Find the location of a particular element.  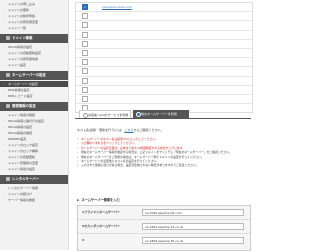

nameserver-label: 2セカンダリネームサーバー is located at coordinates (101, 226).